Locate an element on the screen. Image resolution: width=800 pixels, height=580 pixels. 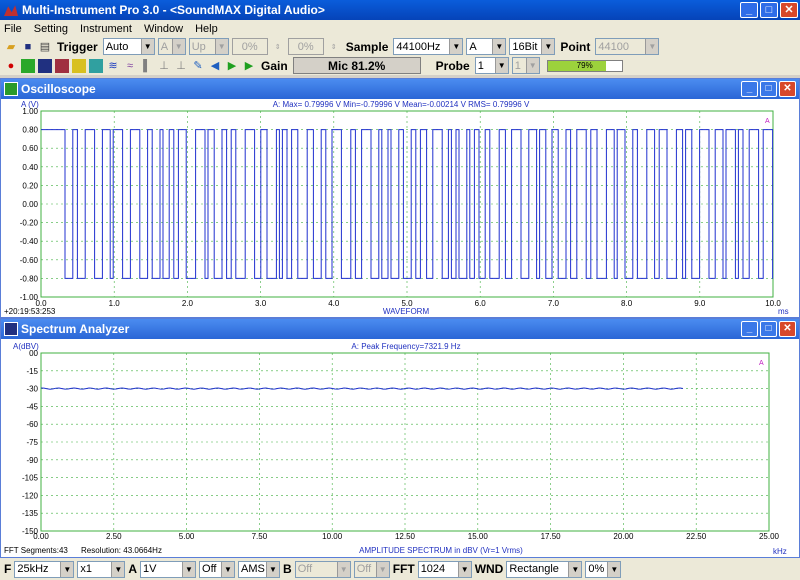
sample-rate-select: 44100Hz ▼ is located at coordinates (428, 46).